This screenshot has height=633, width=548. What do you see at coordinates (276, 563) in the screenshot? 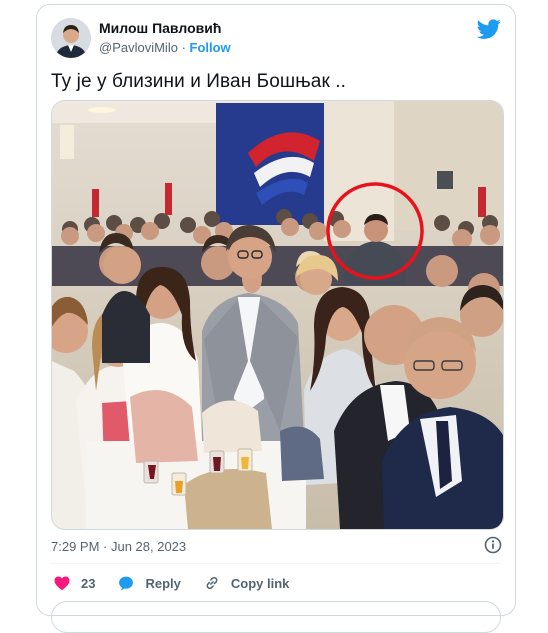
I see `divider` at bounding box center [276, 563].